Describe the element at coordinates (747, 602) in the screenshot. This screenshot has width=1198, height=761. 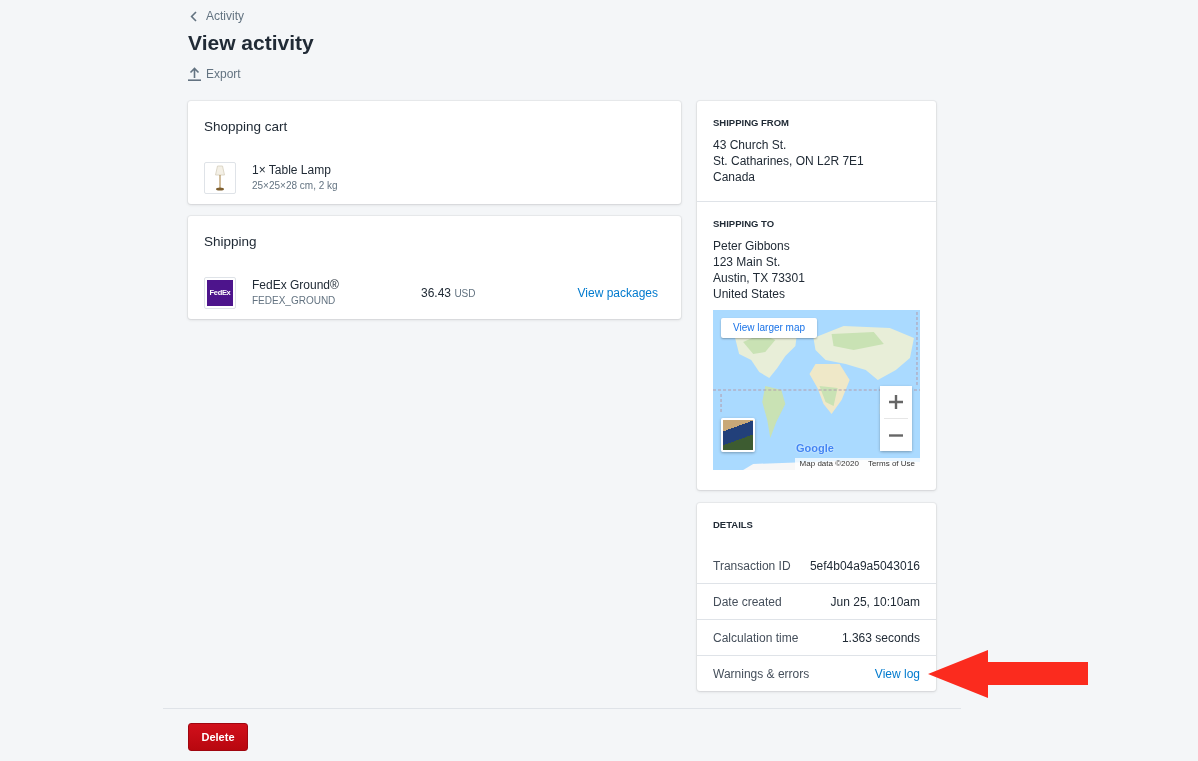
I see `detail-label: Date created` at that location.